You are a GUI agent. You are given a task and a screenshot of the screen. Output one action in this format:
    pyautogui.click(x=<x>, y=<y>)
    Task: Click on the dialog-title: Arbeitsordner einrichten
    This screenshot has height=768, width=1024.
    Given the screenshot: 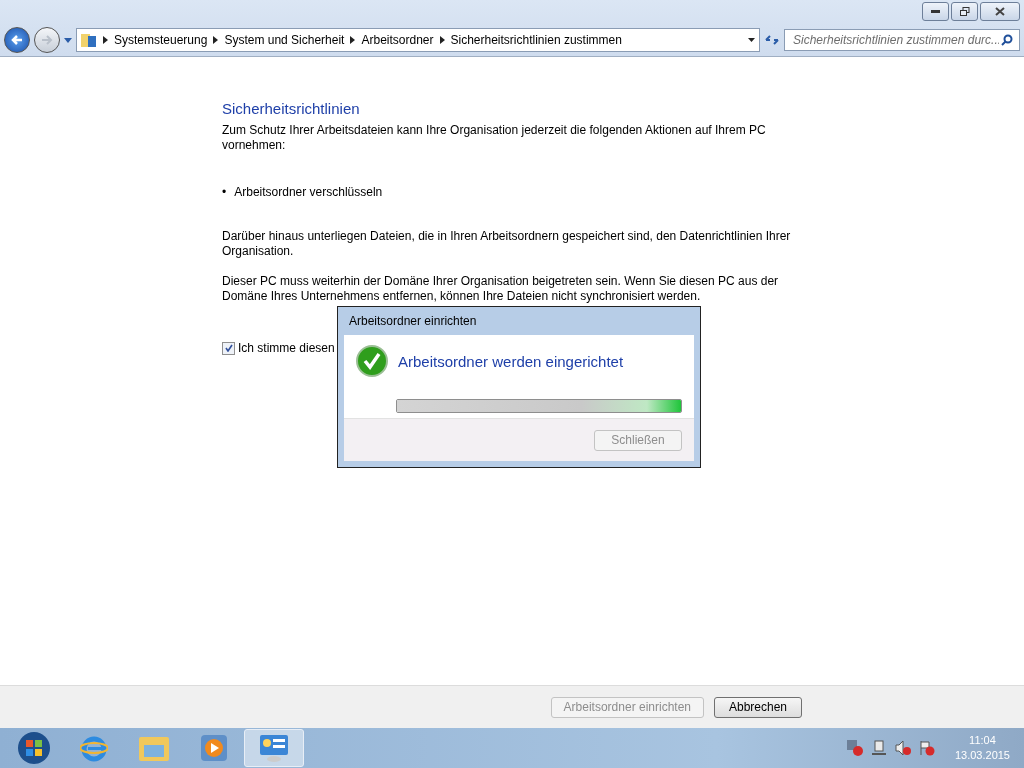 What is the action you would take?
    pyautogui.click(x=413, y=321)
    